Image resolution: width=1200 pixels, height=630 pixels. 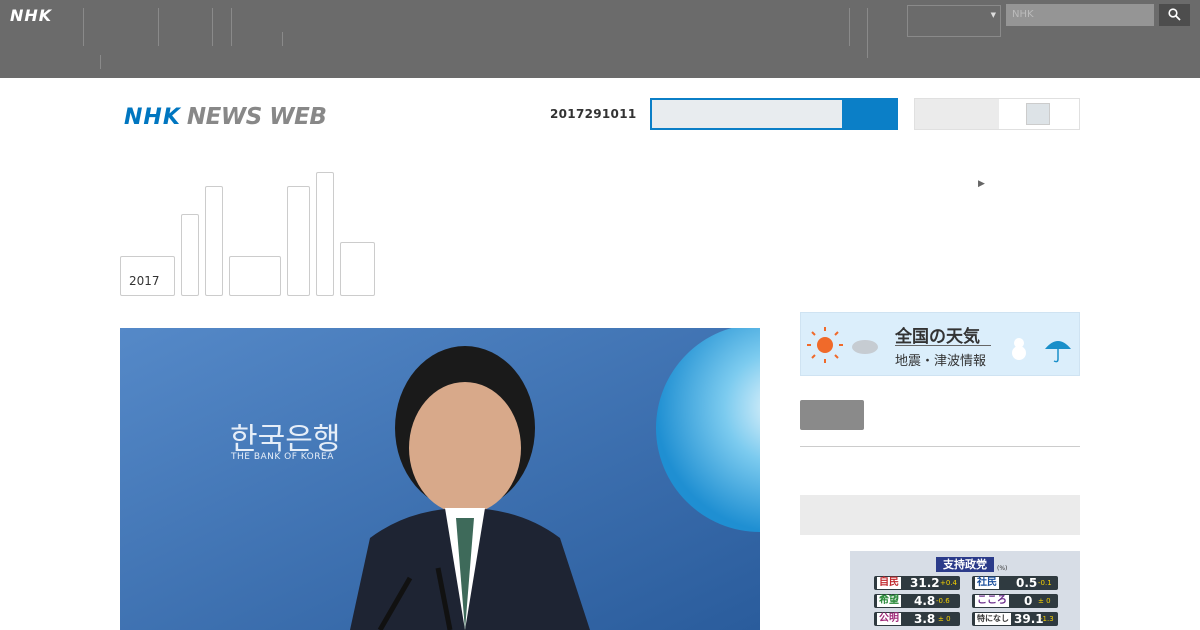 What do you see at coordinates (937, 337) in the screenshot?
I see `weather-title: 全国の天気` at bounding box center [937, 337].